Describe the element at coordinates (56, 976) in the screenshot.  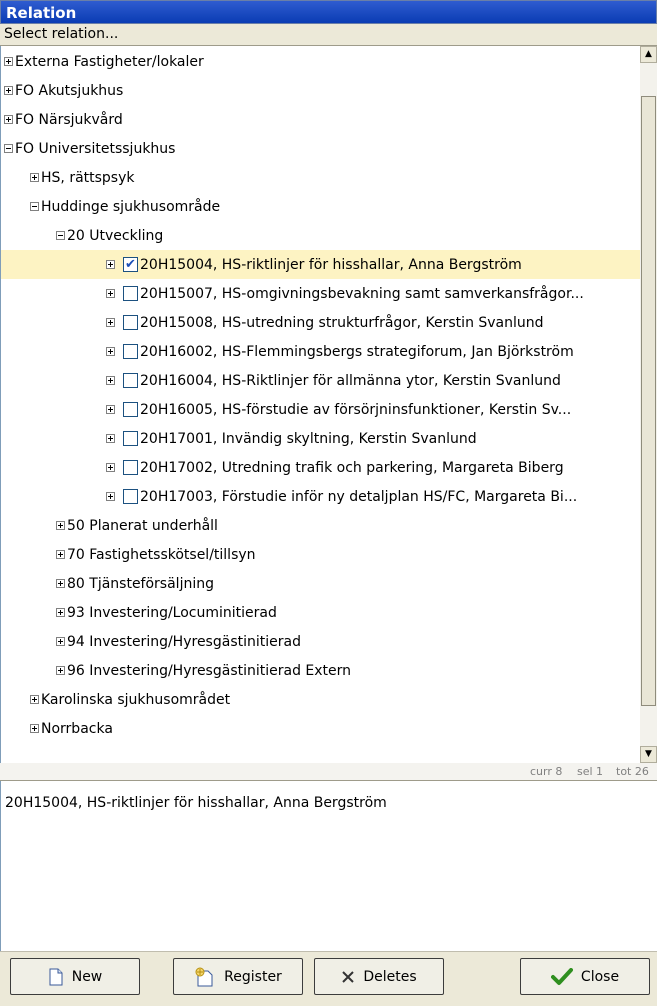
I see `document-icon` at that location.